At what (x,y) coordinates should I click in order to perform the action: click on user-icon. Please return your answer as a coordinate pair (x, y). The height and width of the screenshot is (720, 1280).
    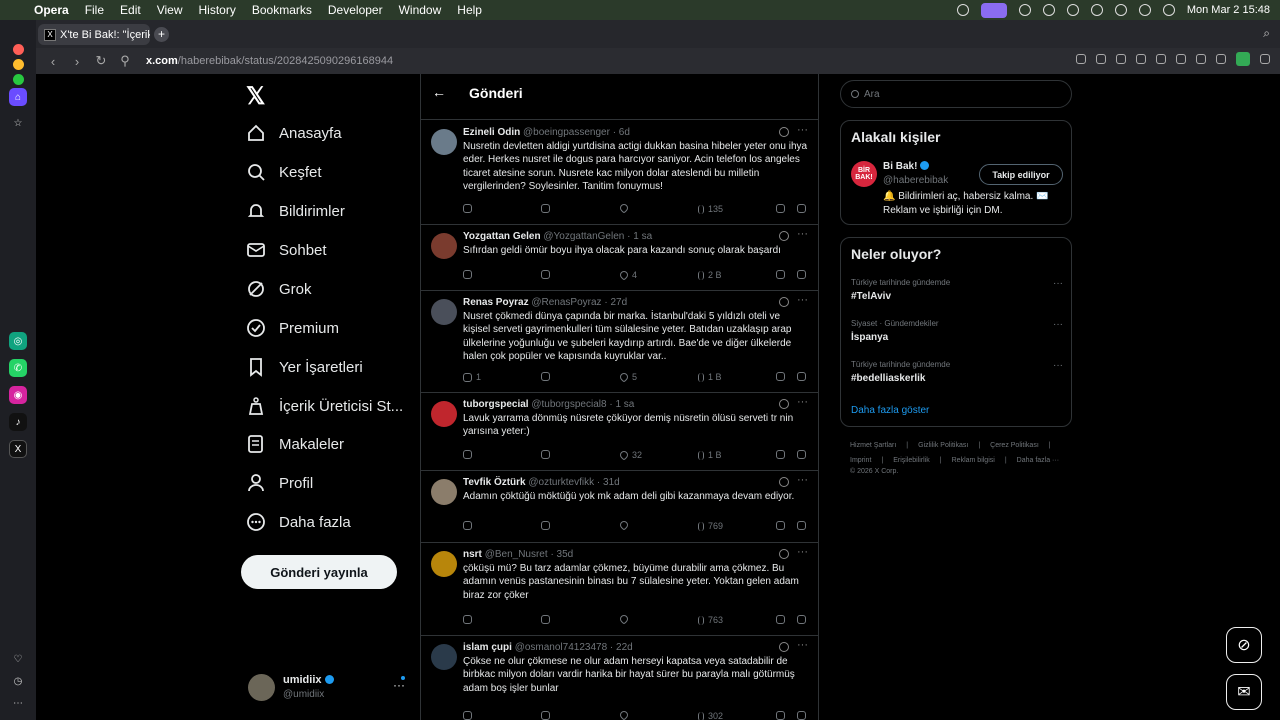
    Looking at the image, I should click on (1072, 10).